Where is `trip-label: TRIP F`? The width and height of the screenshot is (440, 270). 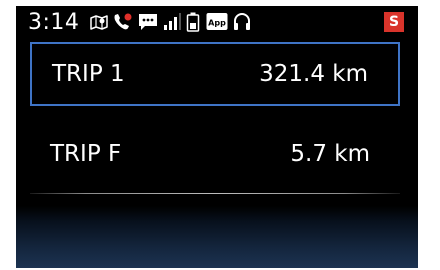 trip-label: TRIP F is located at coordinates (86, 154).